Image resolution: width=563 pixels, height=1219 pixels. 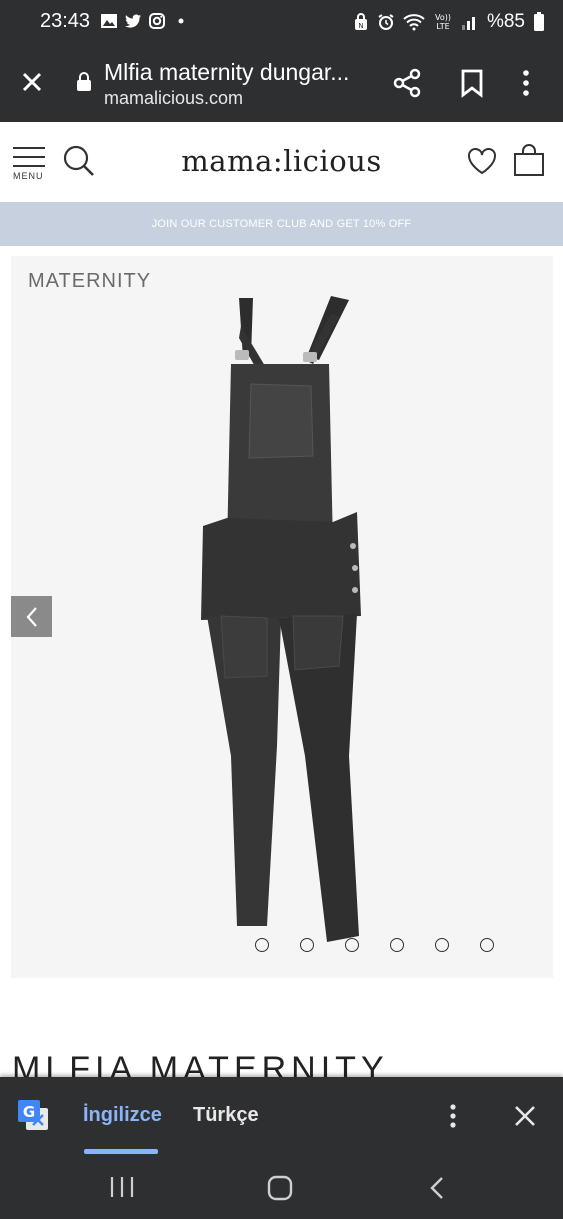 What do you see at coordinates (174, 98) in the screenshot?
I see `page-domain: mamalicious.com` at bounding box center [174, 98].